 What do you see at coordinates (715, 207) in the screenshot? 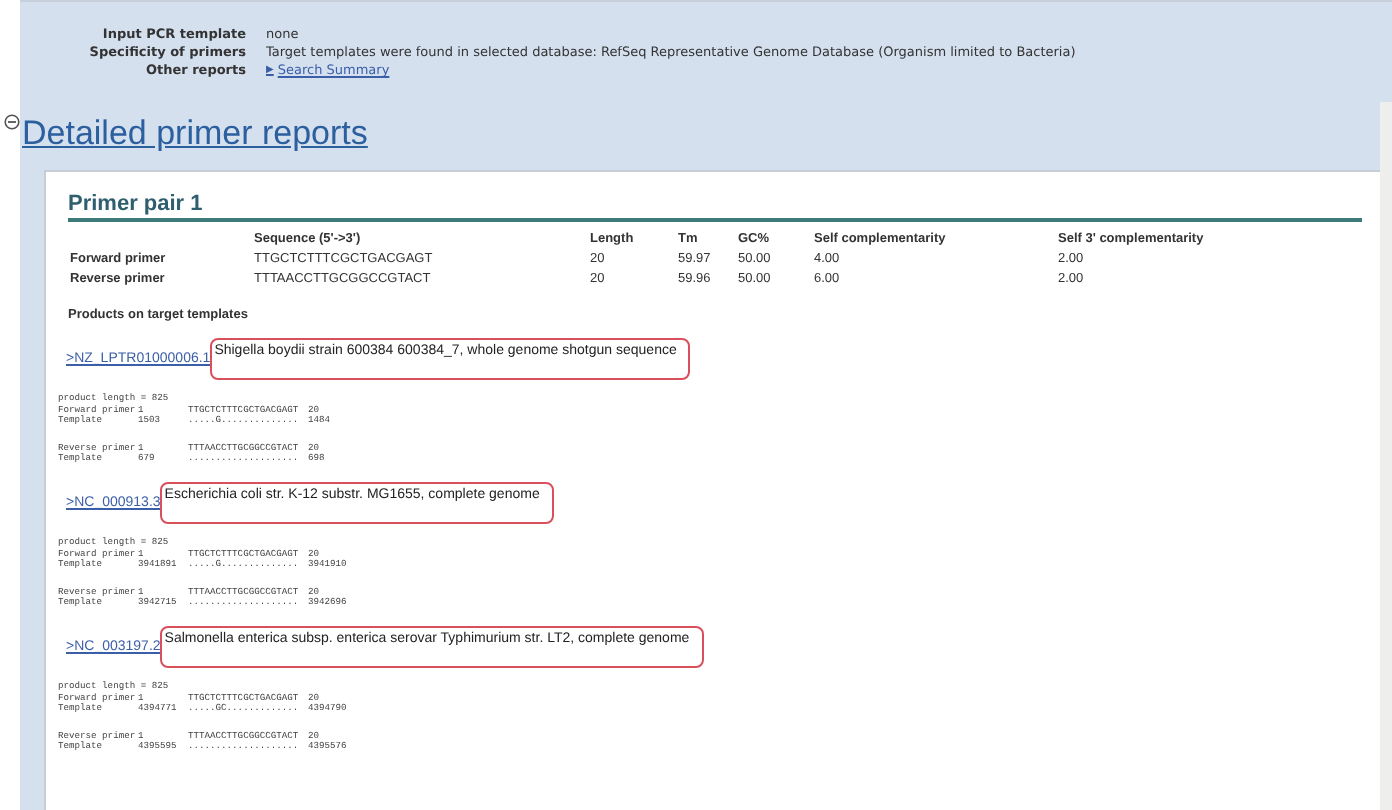
I see `primer-pair-title: Primer pair 1` at bounding box center [715, 207].